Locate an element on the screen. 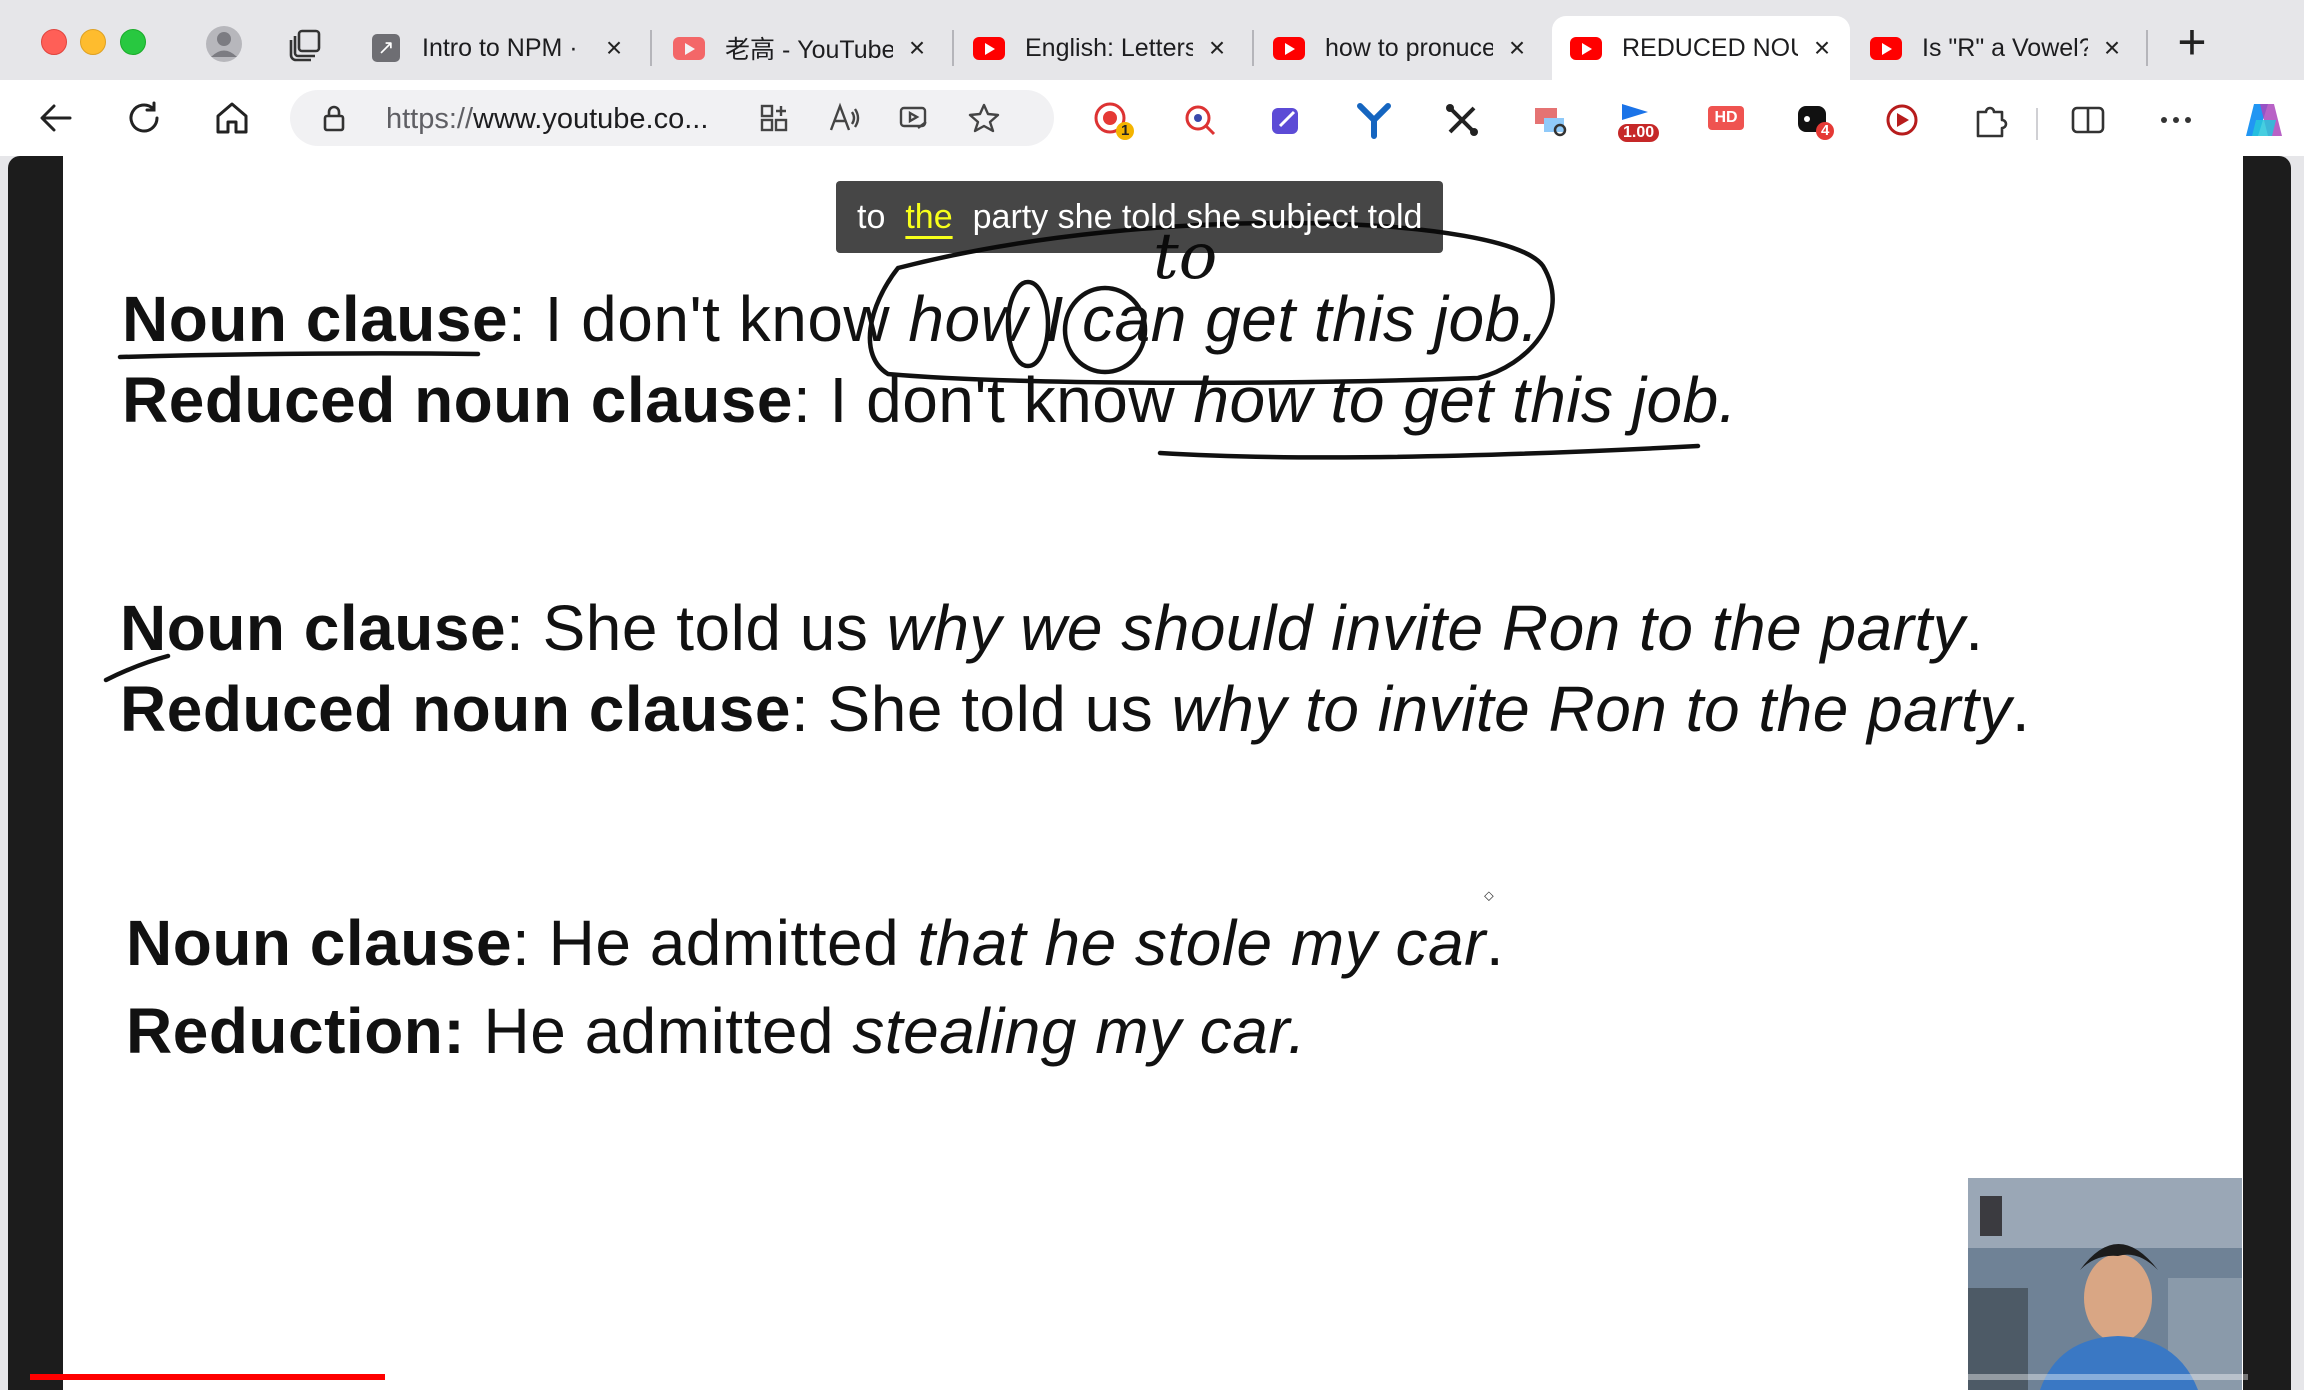 The image size is (2304, 1390). workspaces-icon is located at coordinates (306, 44).